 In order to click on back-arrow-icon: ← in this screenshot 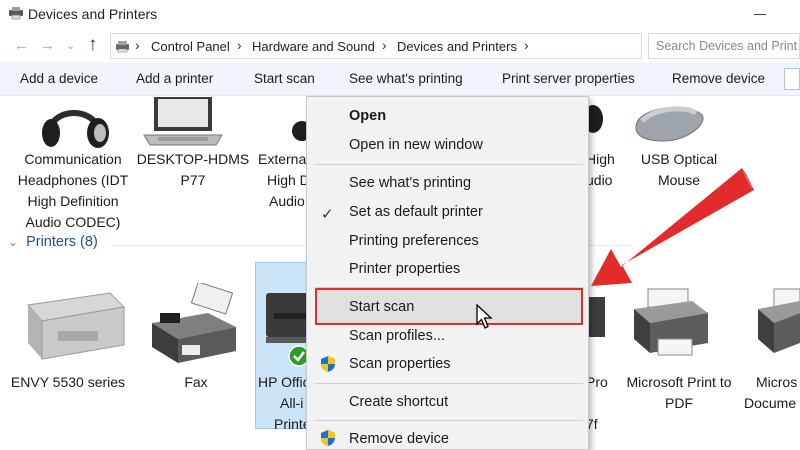, I will do `click(21, 45)`.